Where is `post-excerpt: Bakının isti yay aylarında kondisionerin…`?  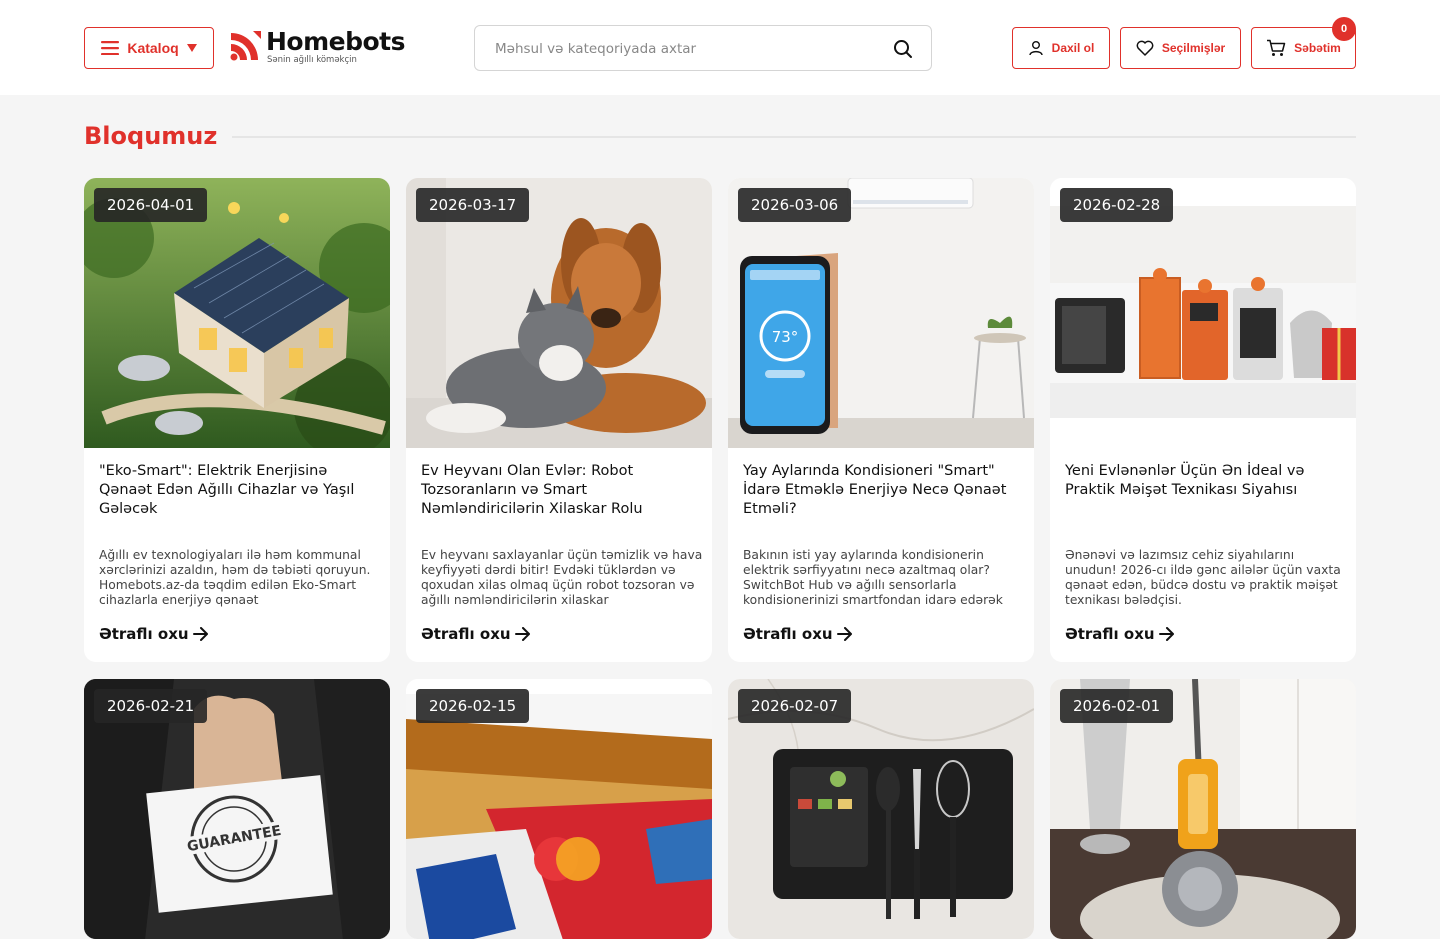
post-excerpt: Bakının isti yay aylarında kondisionerin… is located at coordinates (873, 577).